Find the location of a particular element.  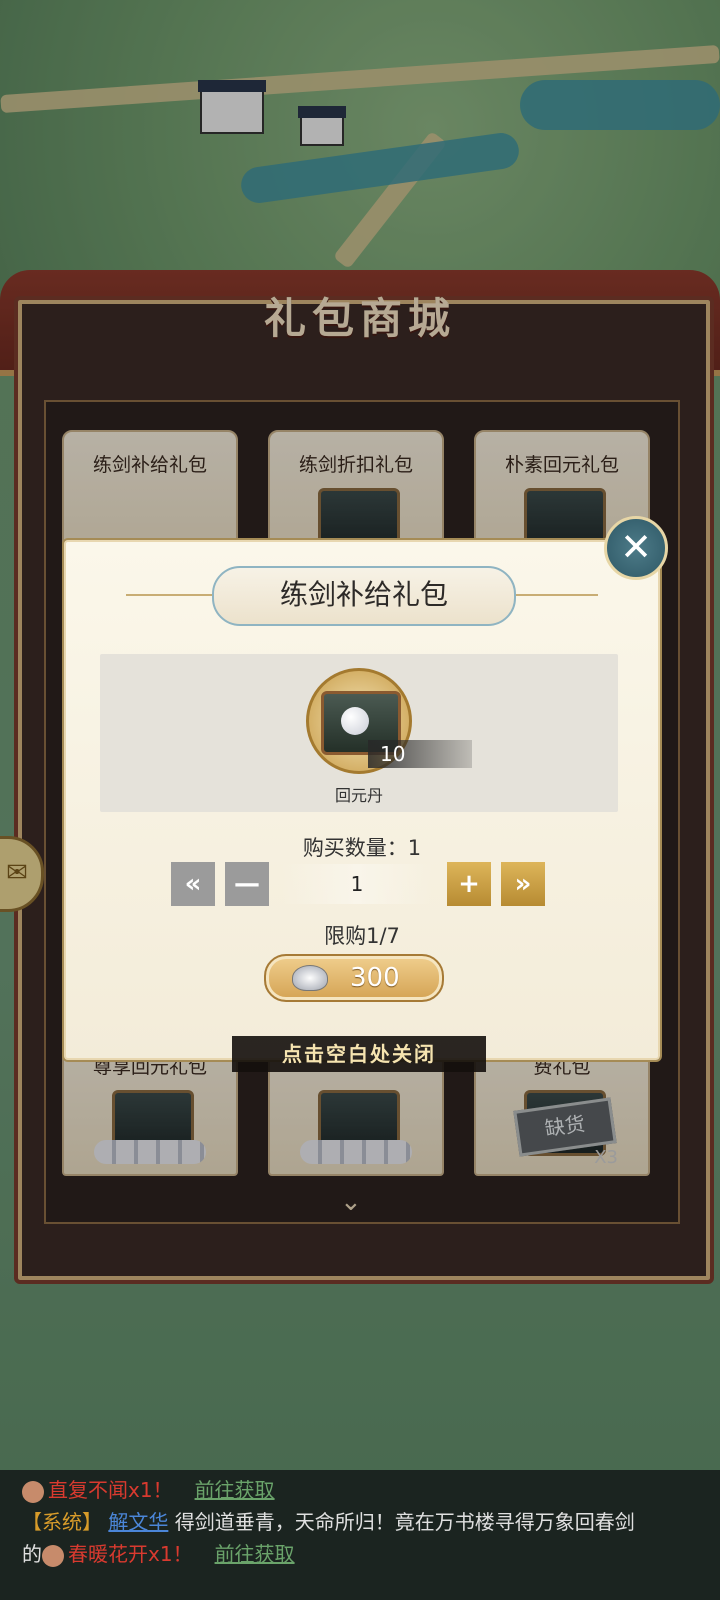

plus-icon: + is located at coordinates (469, 884).